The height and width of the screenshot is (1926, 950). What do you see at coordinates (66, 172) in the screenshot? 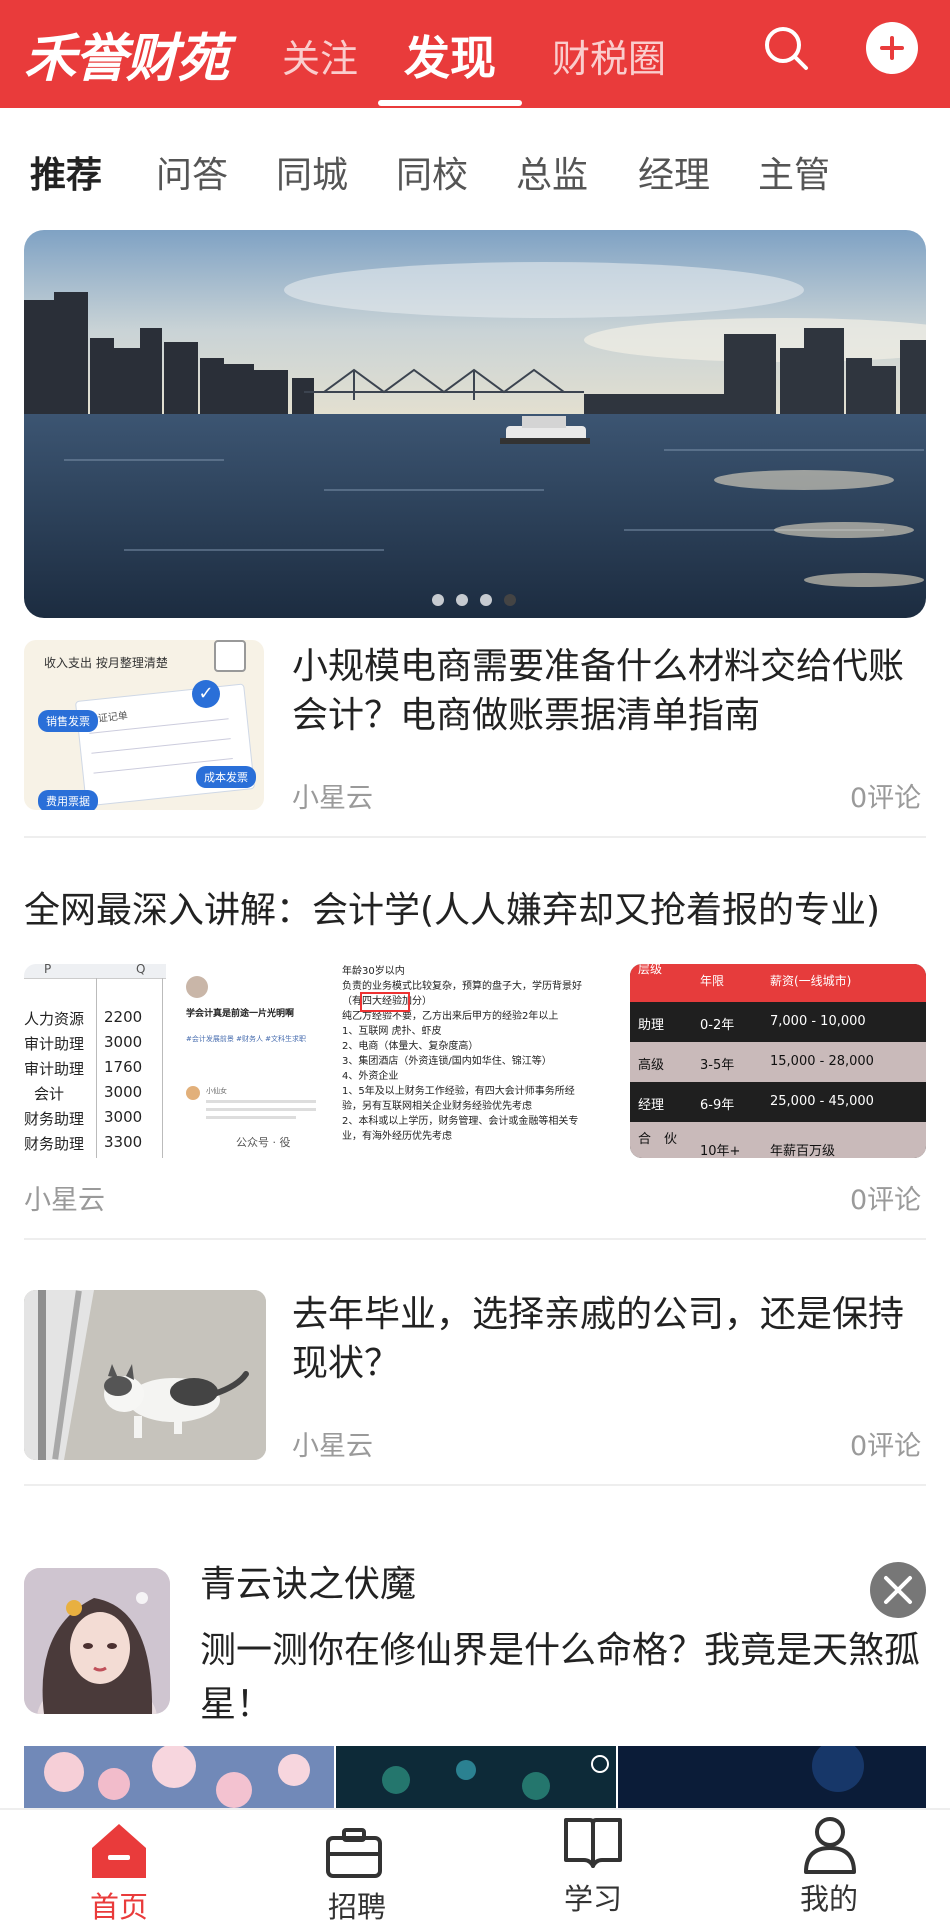
I see `category-tab-recommend: 推荐` at bounding box center [66, 172].